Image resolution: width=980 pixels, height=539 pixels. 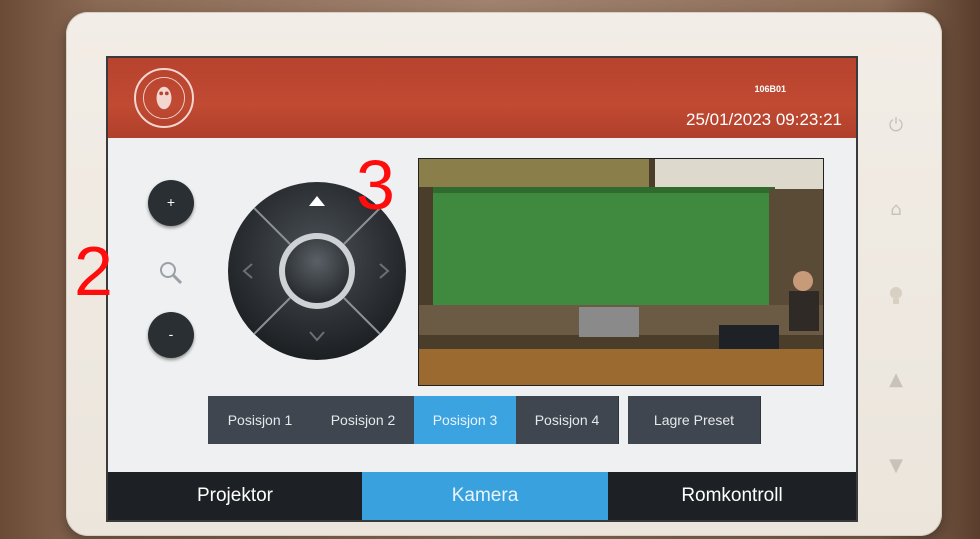 I want to click on annotation-marker-2: 2, so click(x=93, y=271).